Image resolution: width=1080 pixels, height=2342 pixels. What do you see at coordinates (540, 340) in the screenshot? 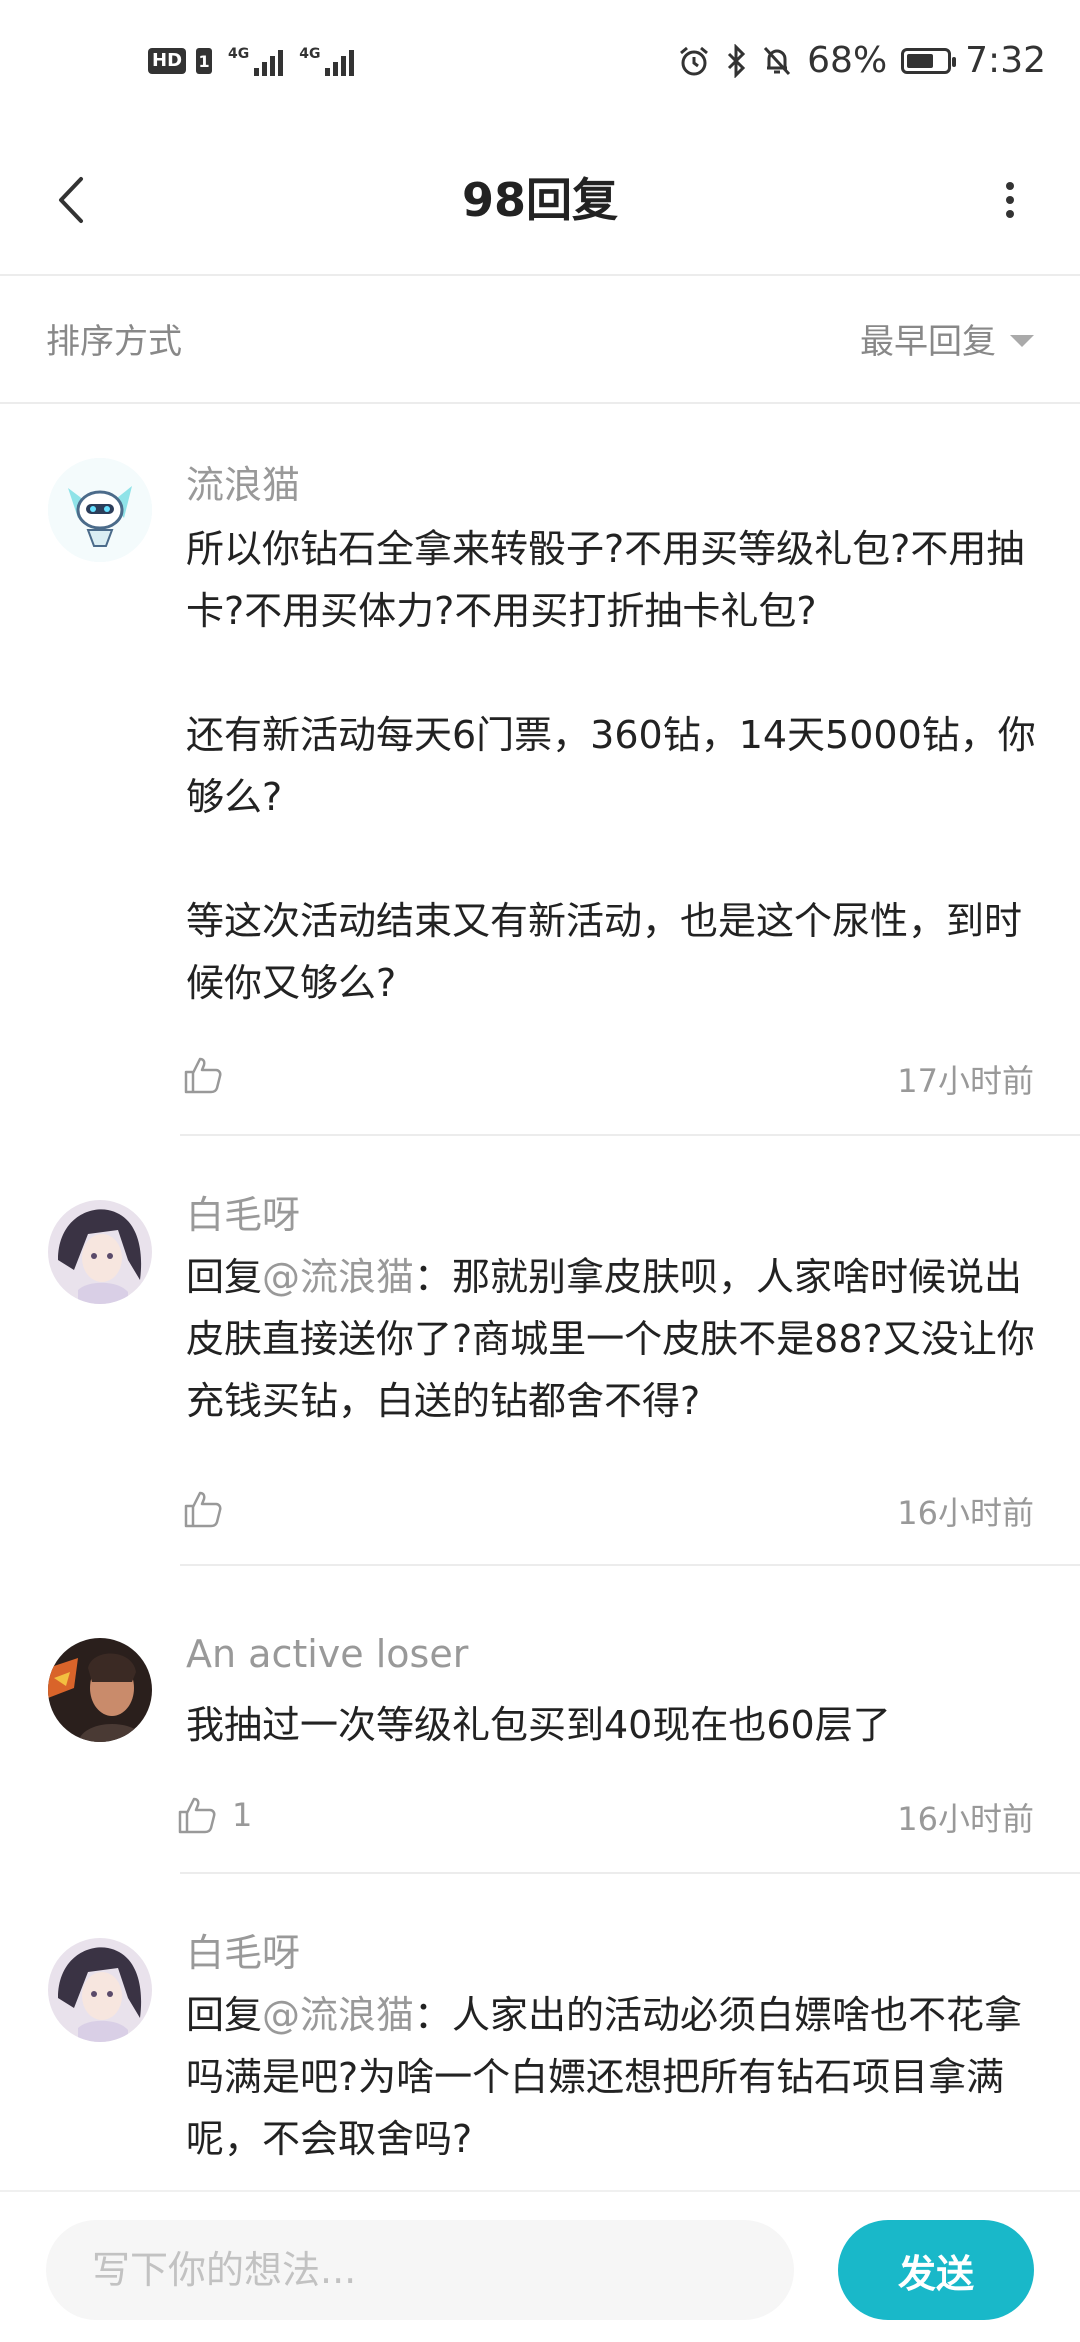
I see `sort-bar: 排序方式 最早回复` at bounding box center [540, 340].